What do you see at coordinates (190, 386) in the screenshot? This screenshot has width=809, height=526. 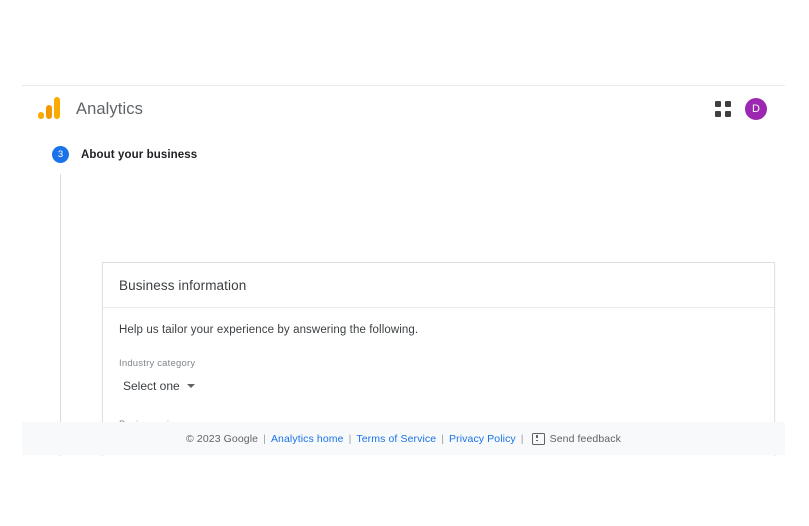 I see `chevron-down-icon` at bounding box center [190, 386].